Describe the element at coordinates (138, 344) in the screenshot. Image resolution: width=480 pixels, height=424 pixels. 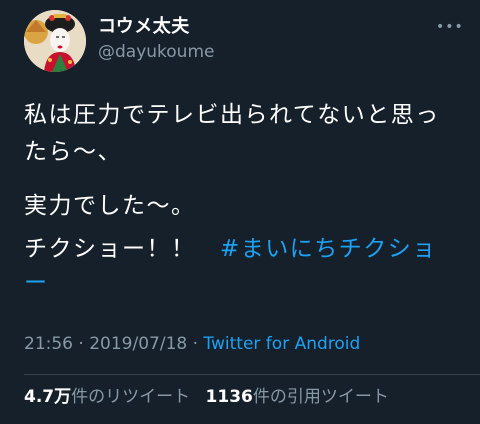
I see `tweet-date: 2019/07/18` at that location.